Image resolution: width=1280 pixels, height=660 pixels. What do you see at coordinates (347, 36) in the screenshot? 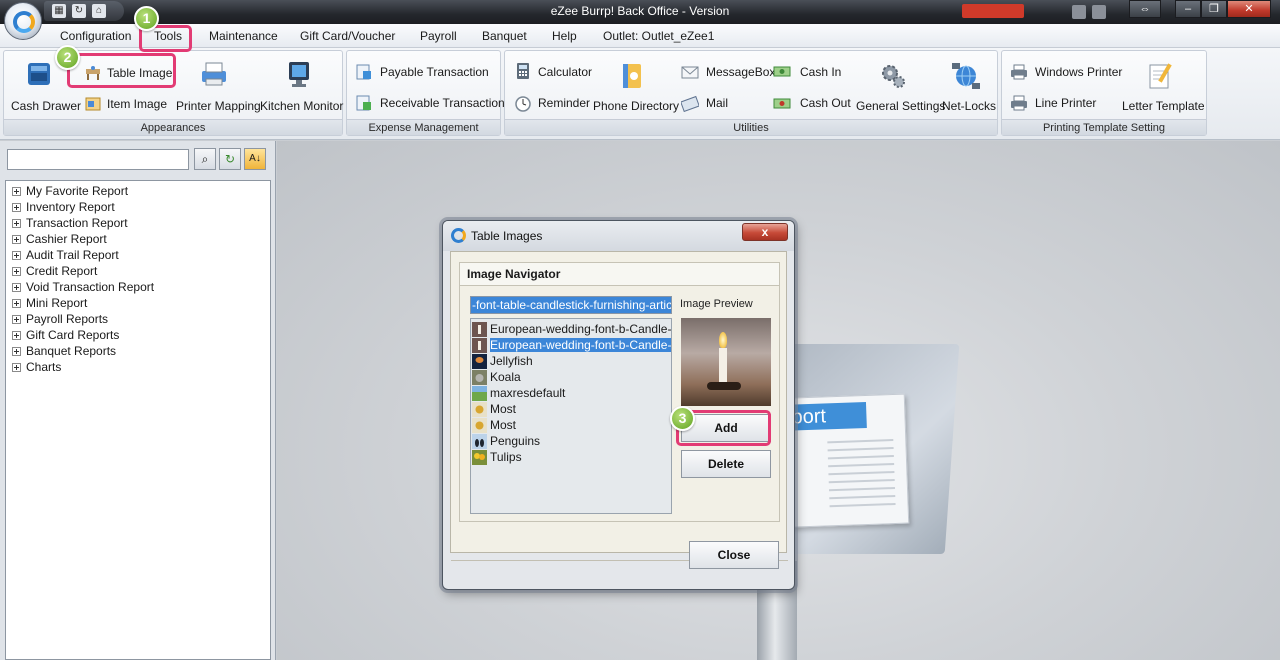
I see `menu-gift-card: Gift Card/Voucher` at bounding box center [347, 36].